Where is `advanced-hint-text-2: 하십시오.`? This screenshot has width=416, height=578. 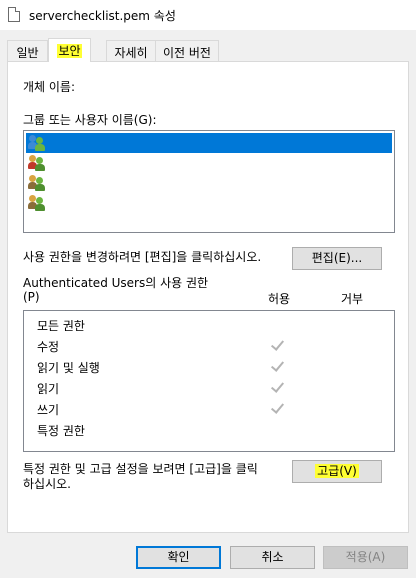
advanced-hint-text-2: 하십시오. is located at coordinates (47, 484).